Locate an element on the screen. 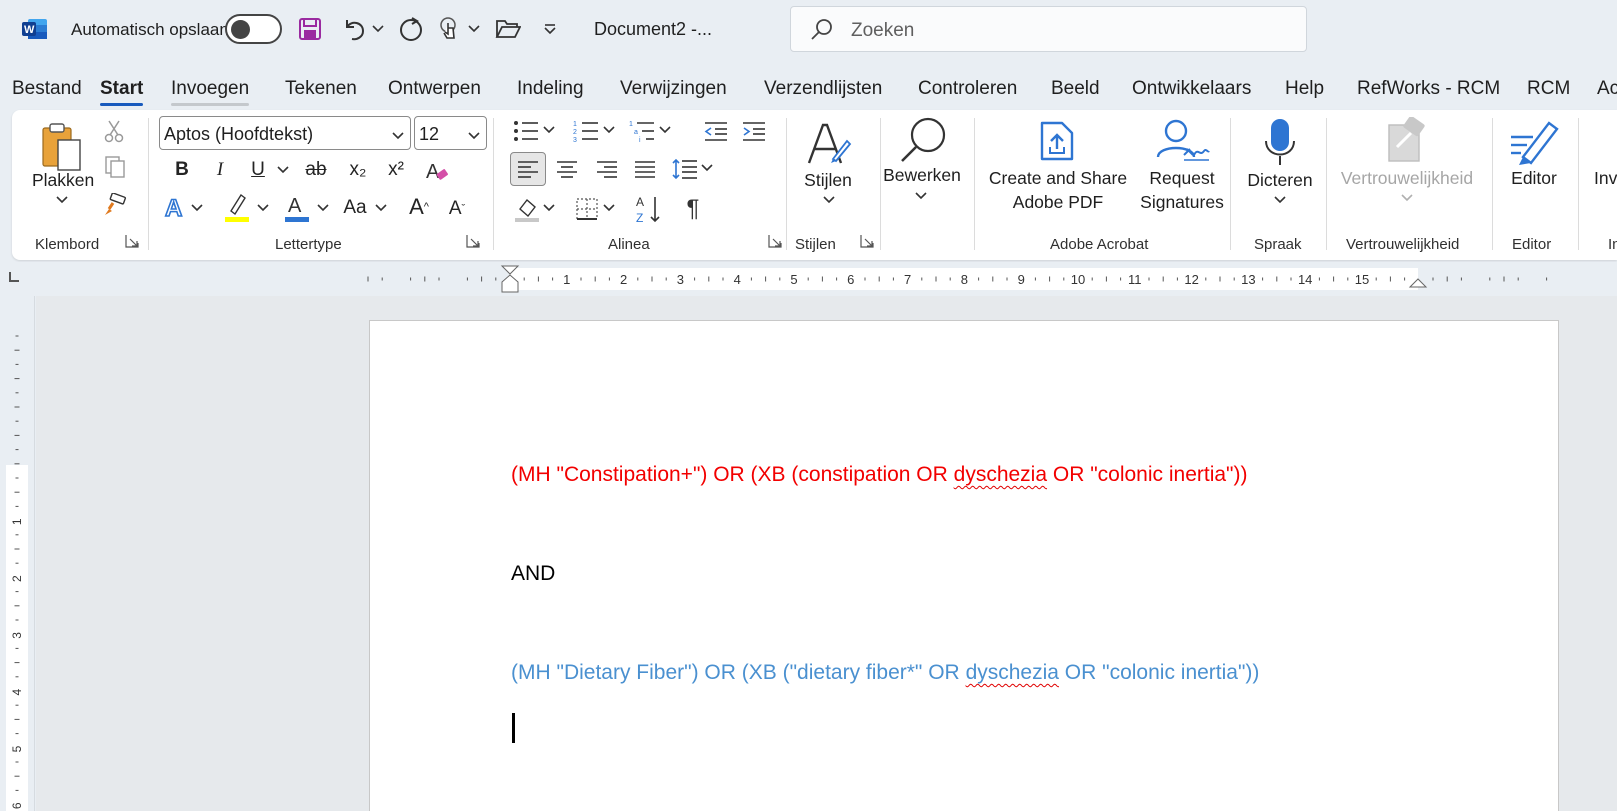 The height and width of the screenshot is (811, 1617). insights-label: Inv is located at coordinates (1605, 178).